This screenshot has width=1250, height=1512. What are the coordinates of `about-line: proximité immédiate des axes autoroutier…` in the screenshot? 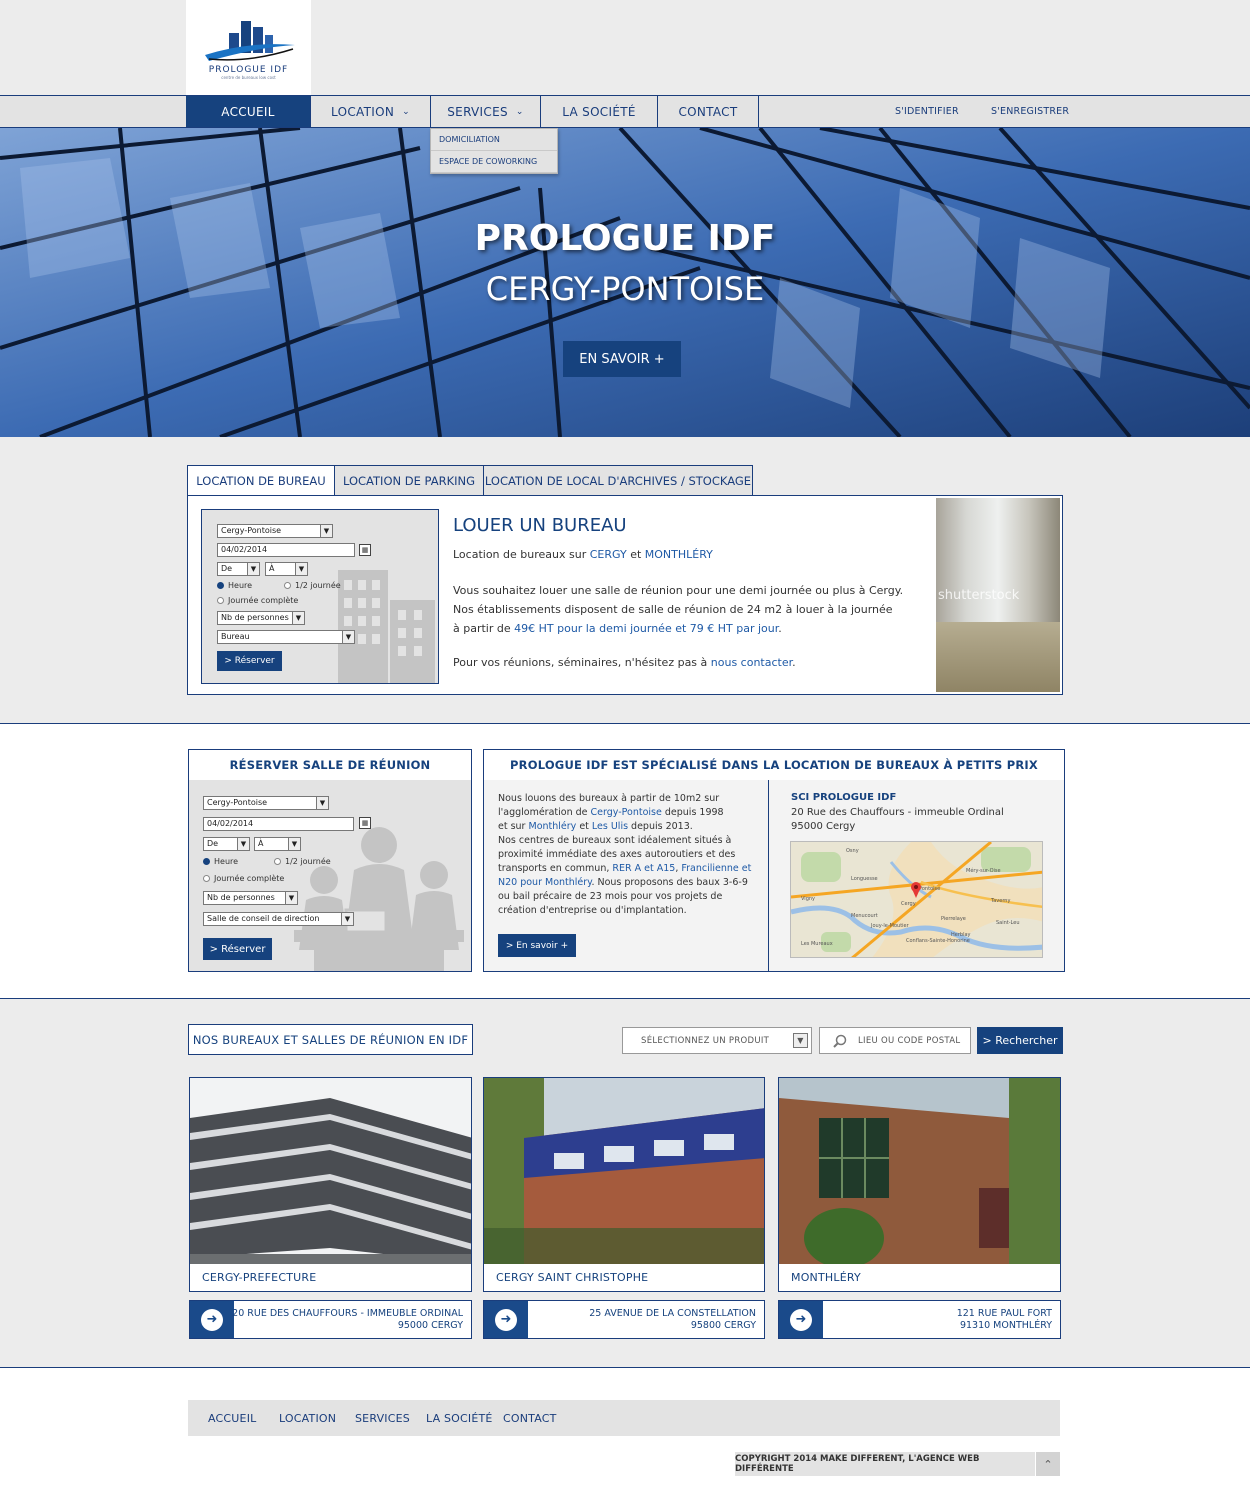 It's located at (617, 854).